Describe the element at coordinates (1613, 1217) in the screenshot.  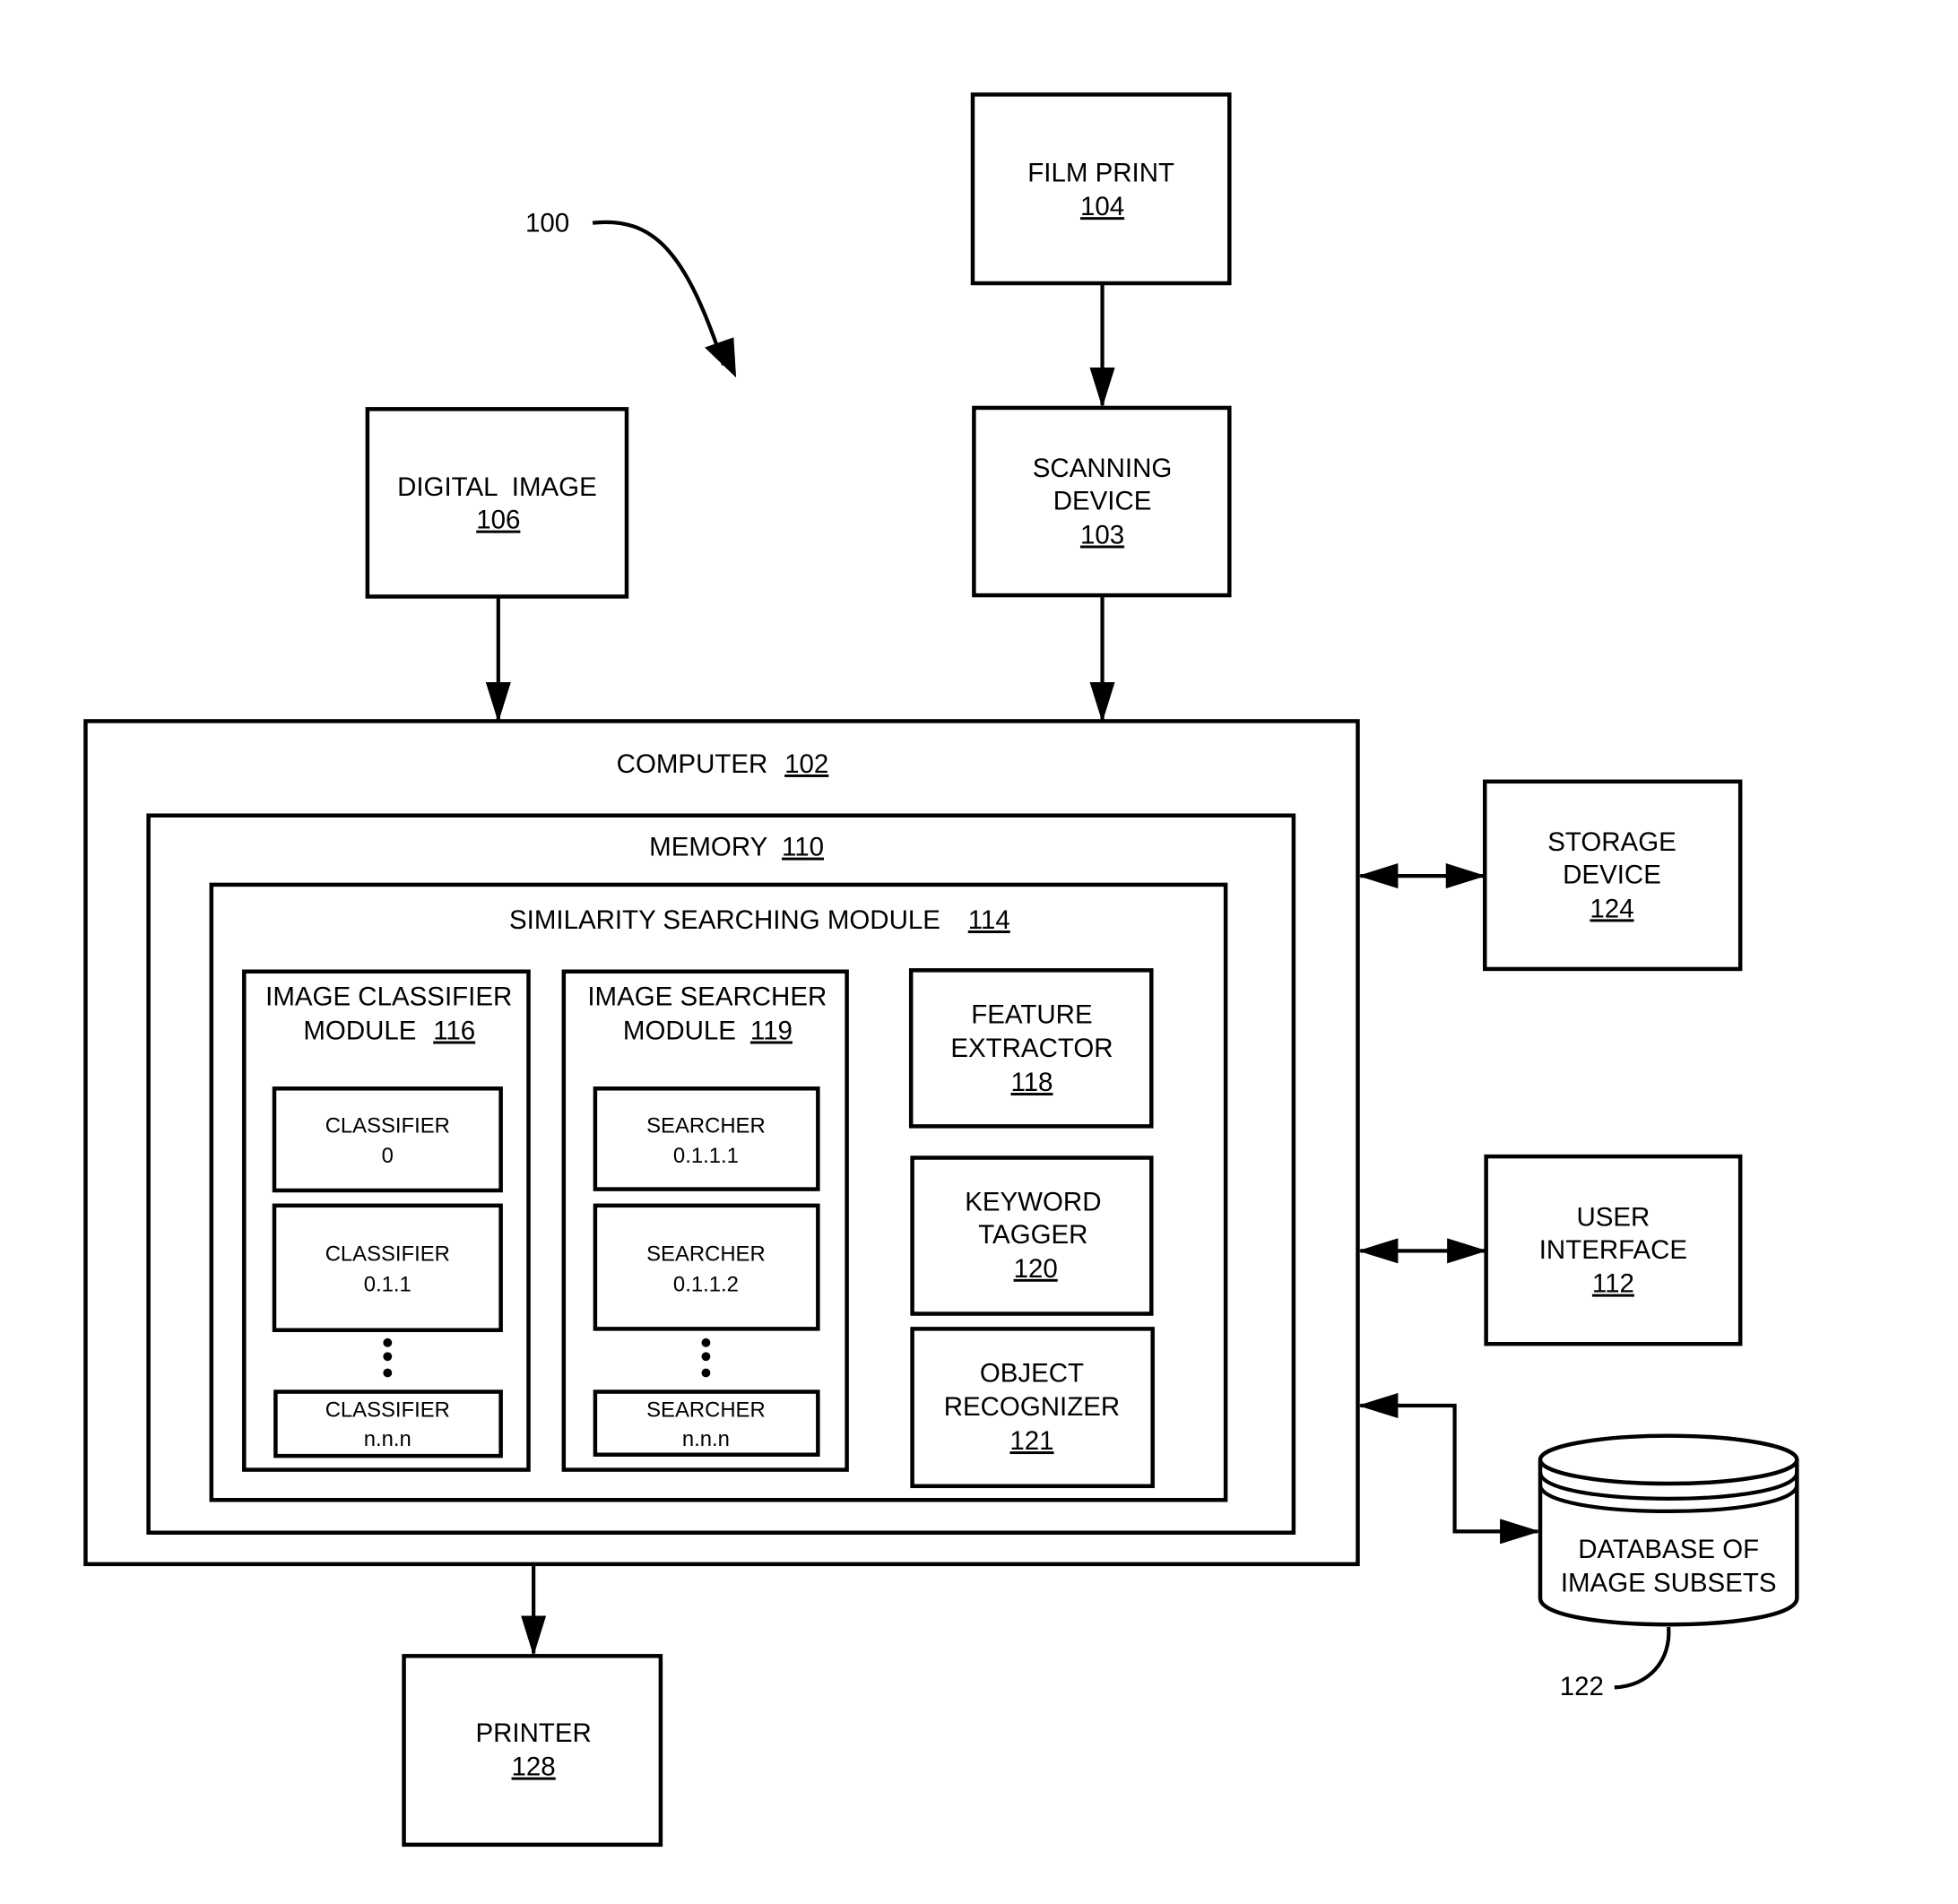
I see `user-interface-title-1: USER` at that location.